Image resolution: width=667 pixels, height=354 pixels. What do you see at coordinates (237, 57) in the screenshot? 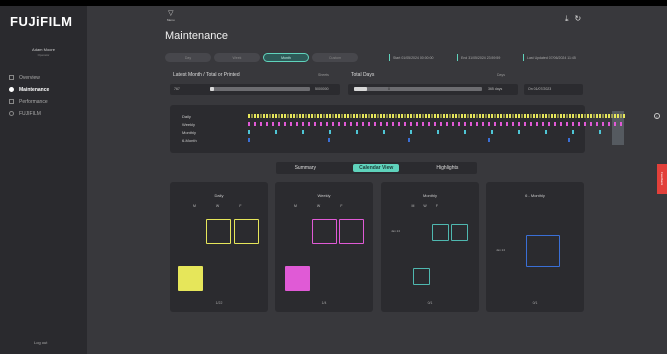
I see `chip-week: Week` at bounding box center [237, 57].